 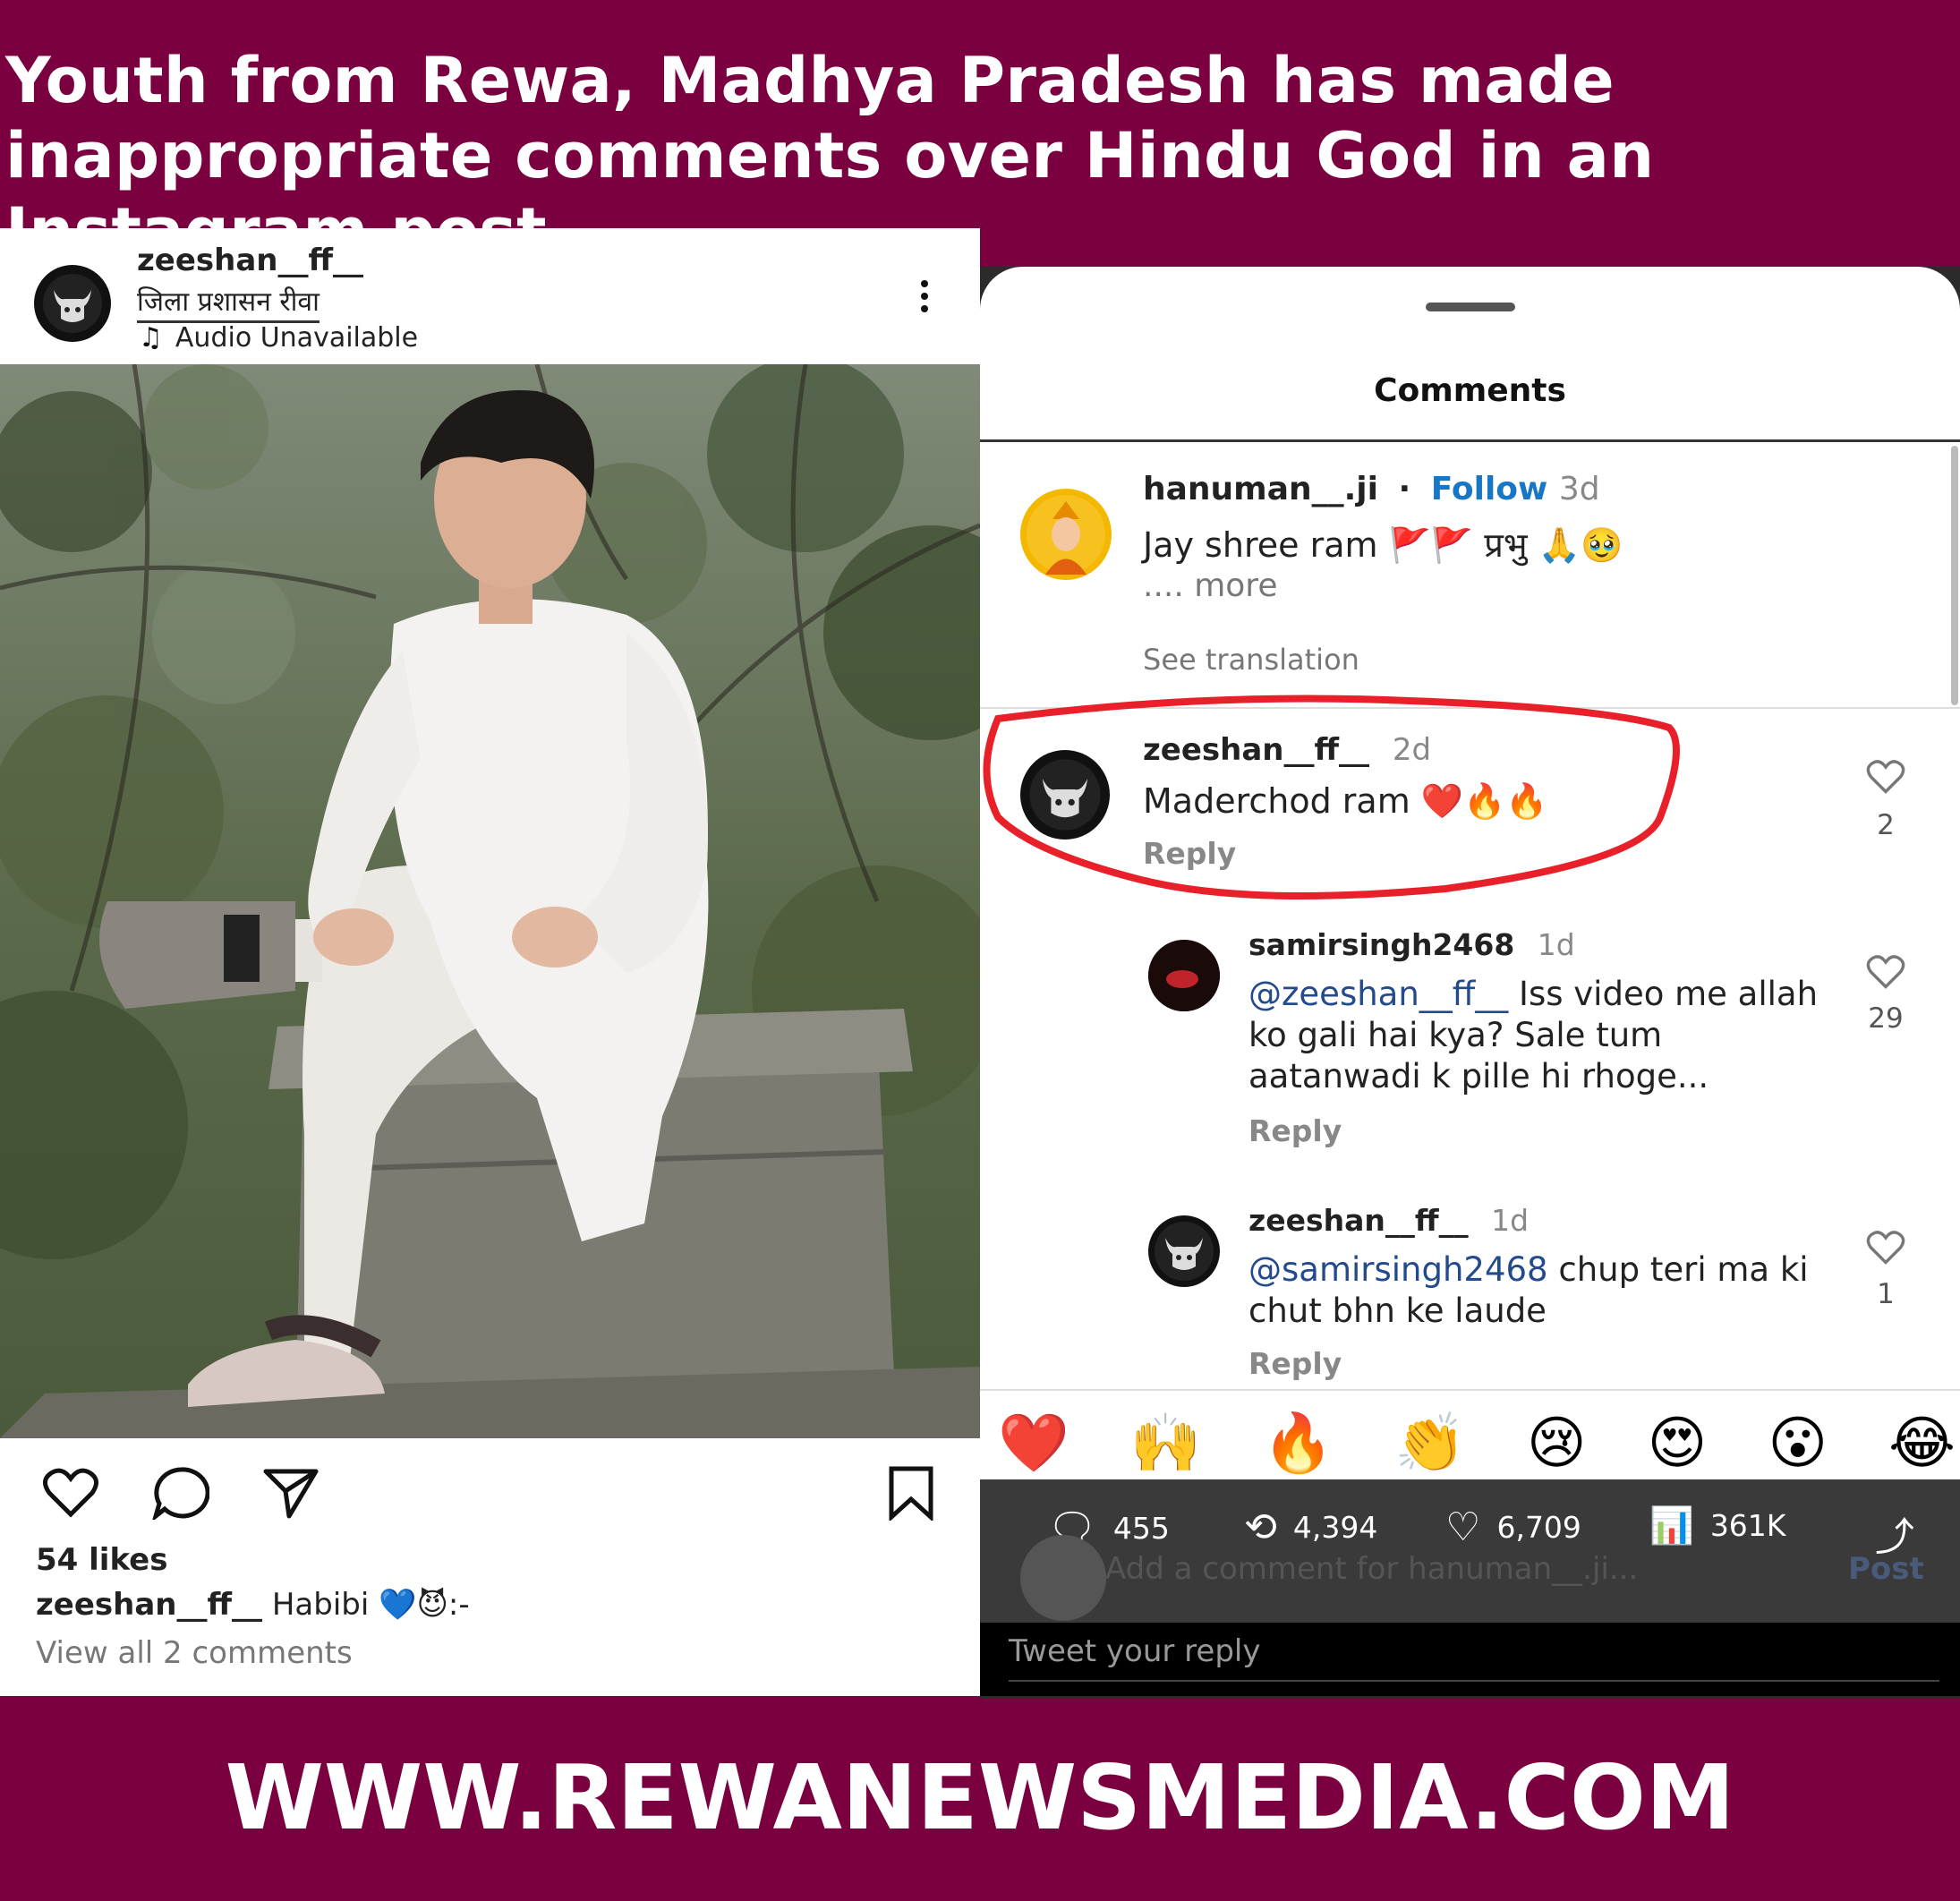 What do you see at coordinates (180, 1493) in the screenshot?
I see `comment-bubble-icon` at bounding box center [180, 1493].